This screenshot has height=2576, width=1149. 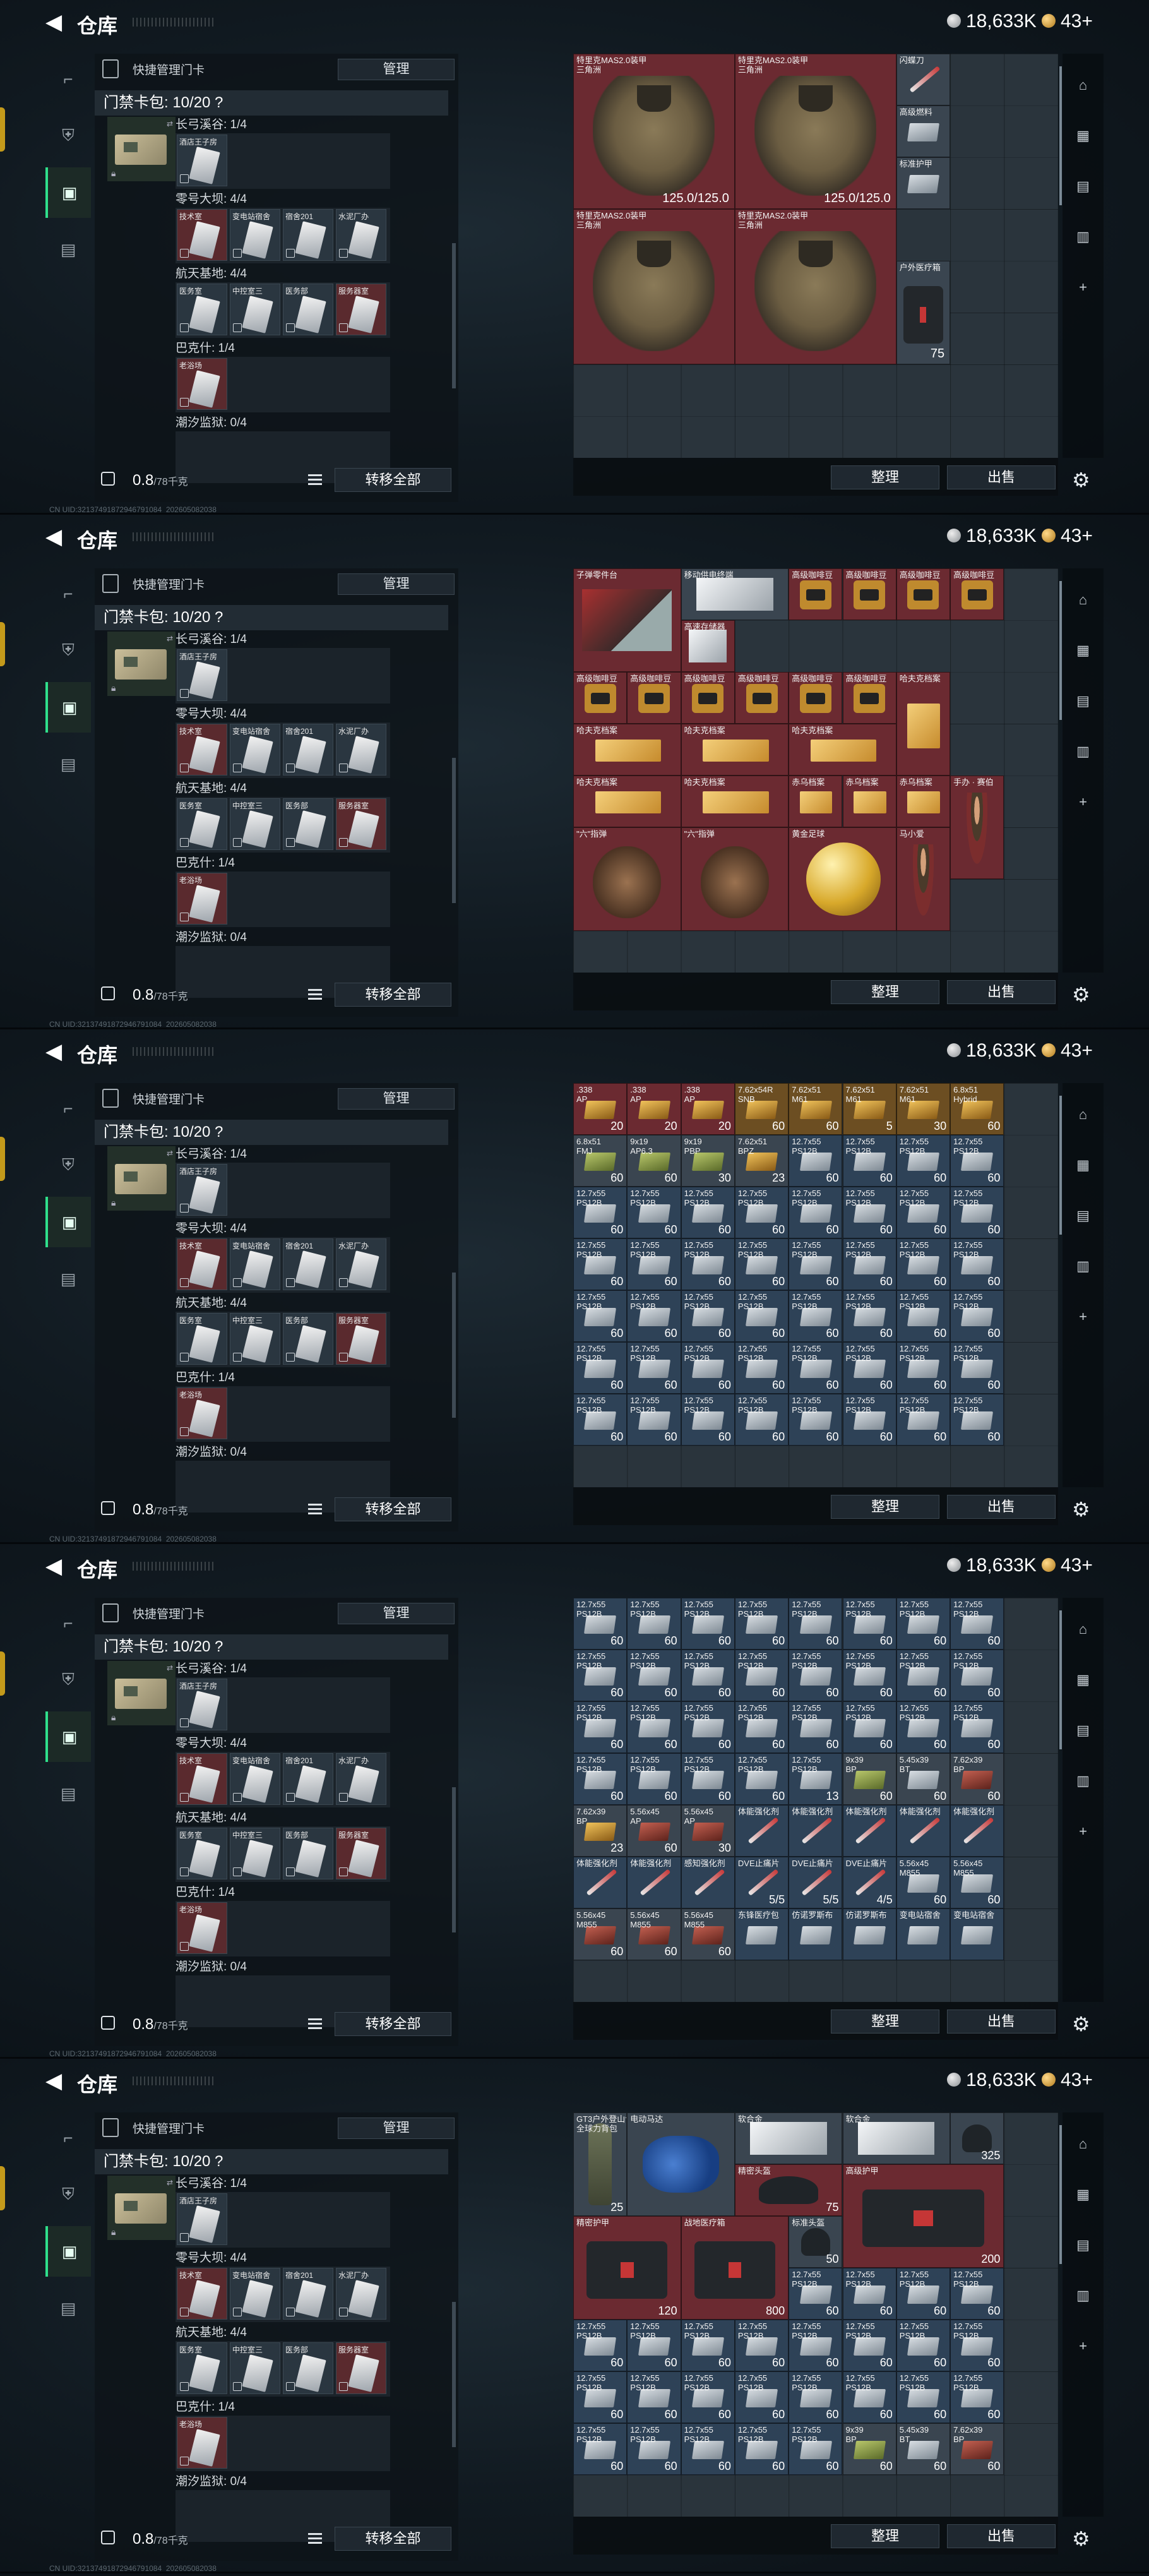 I want to click on stash-scrollbar, so click(x=1060, y=1165).